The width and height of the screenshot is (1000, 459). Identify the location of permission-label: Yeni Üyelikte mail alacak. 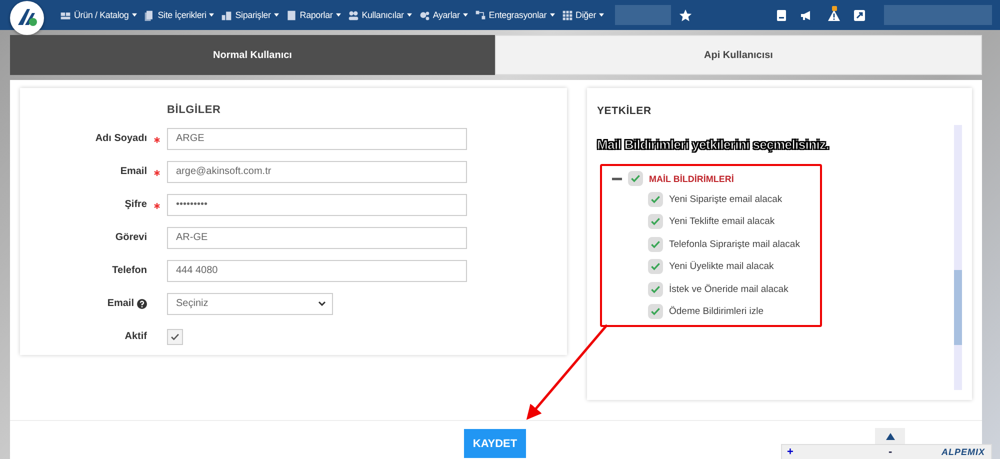
(721, 266).